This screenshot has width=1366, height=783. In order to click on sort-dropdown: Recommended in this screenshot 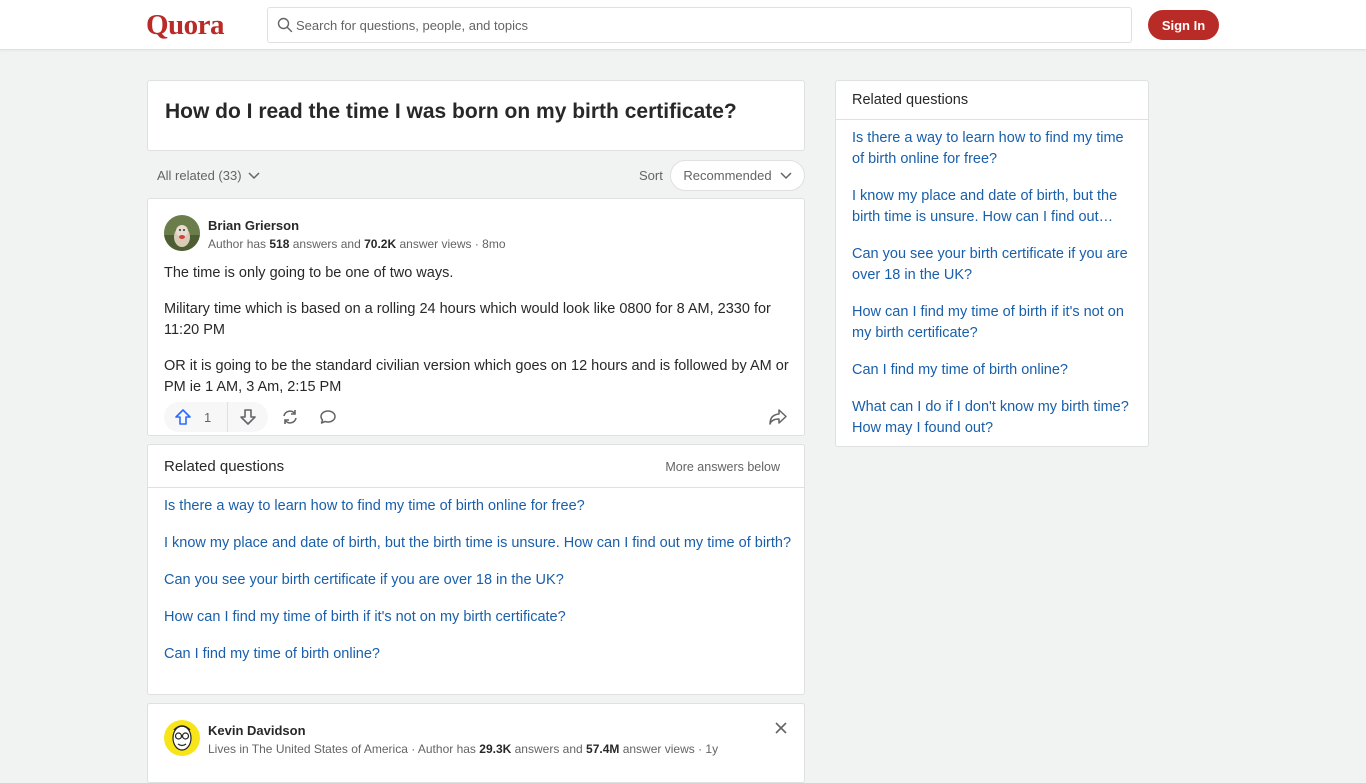, I will do `click(737, 175)`.